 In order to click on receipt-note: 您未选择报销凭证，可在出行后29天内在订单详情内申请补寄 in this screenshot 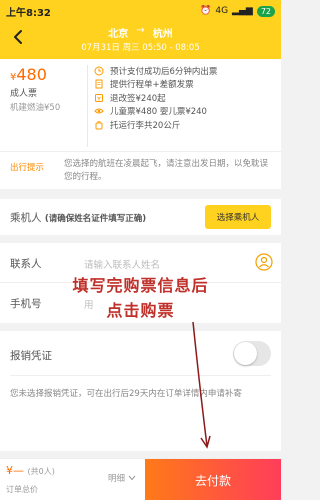, I will do `click(126, 394)`.